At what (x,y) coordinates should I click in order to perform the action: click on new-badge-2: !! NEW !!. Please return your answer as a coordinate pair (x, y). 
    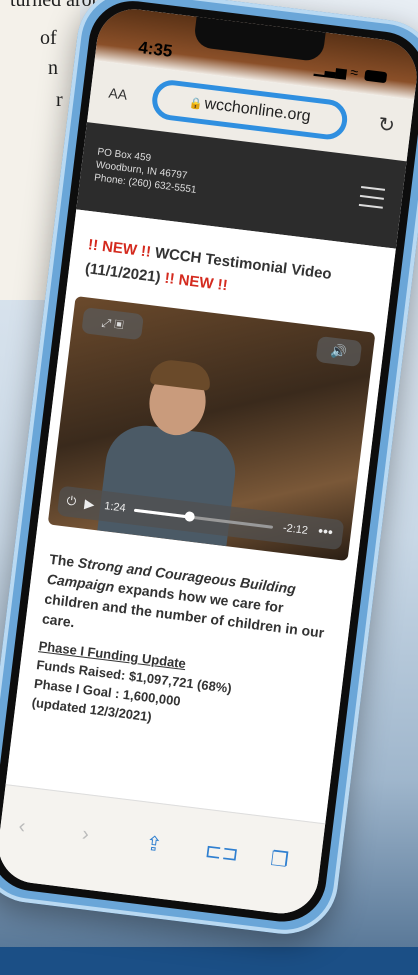
    Looking at the image, I should click on (196, 282).